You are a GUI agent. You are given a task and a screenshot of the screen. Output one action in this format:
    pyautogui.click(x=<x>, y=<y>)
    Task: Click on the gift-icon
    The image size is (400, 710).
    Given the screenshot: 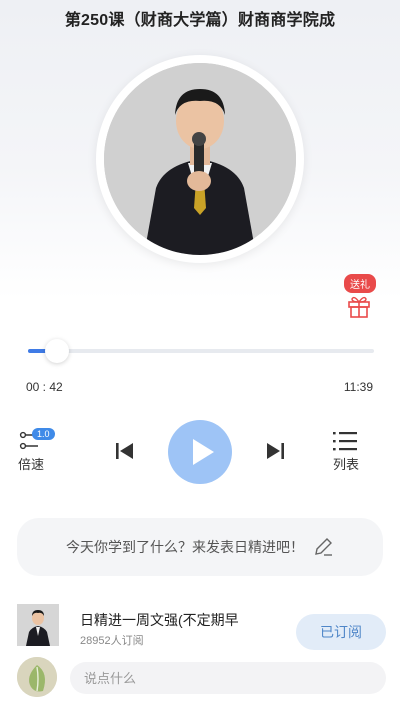 What is the action you would take?
    pyautogui.click(x=359, y=306)
    